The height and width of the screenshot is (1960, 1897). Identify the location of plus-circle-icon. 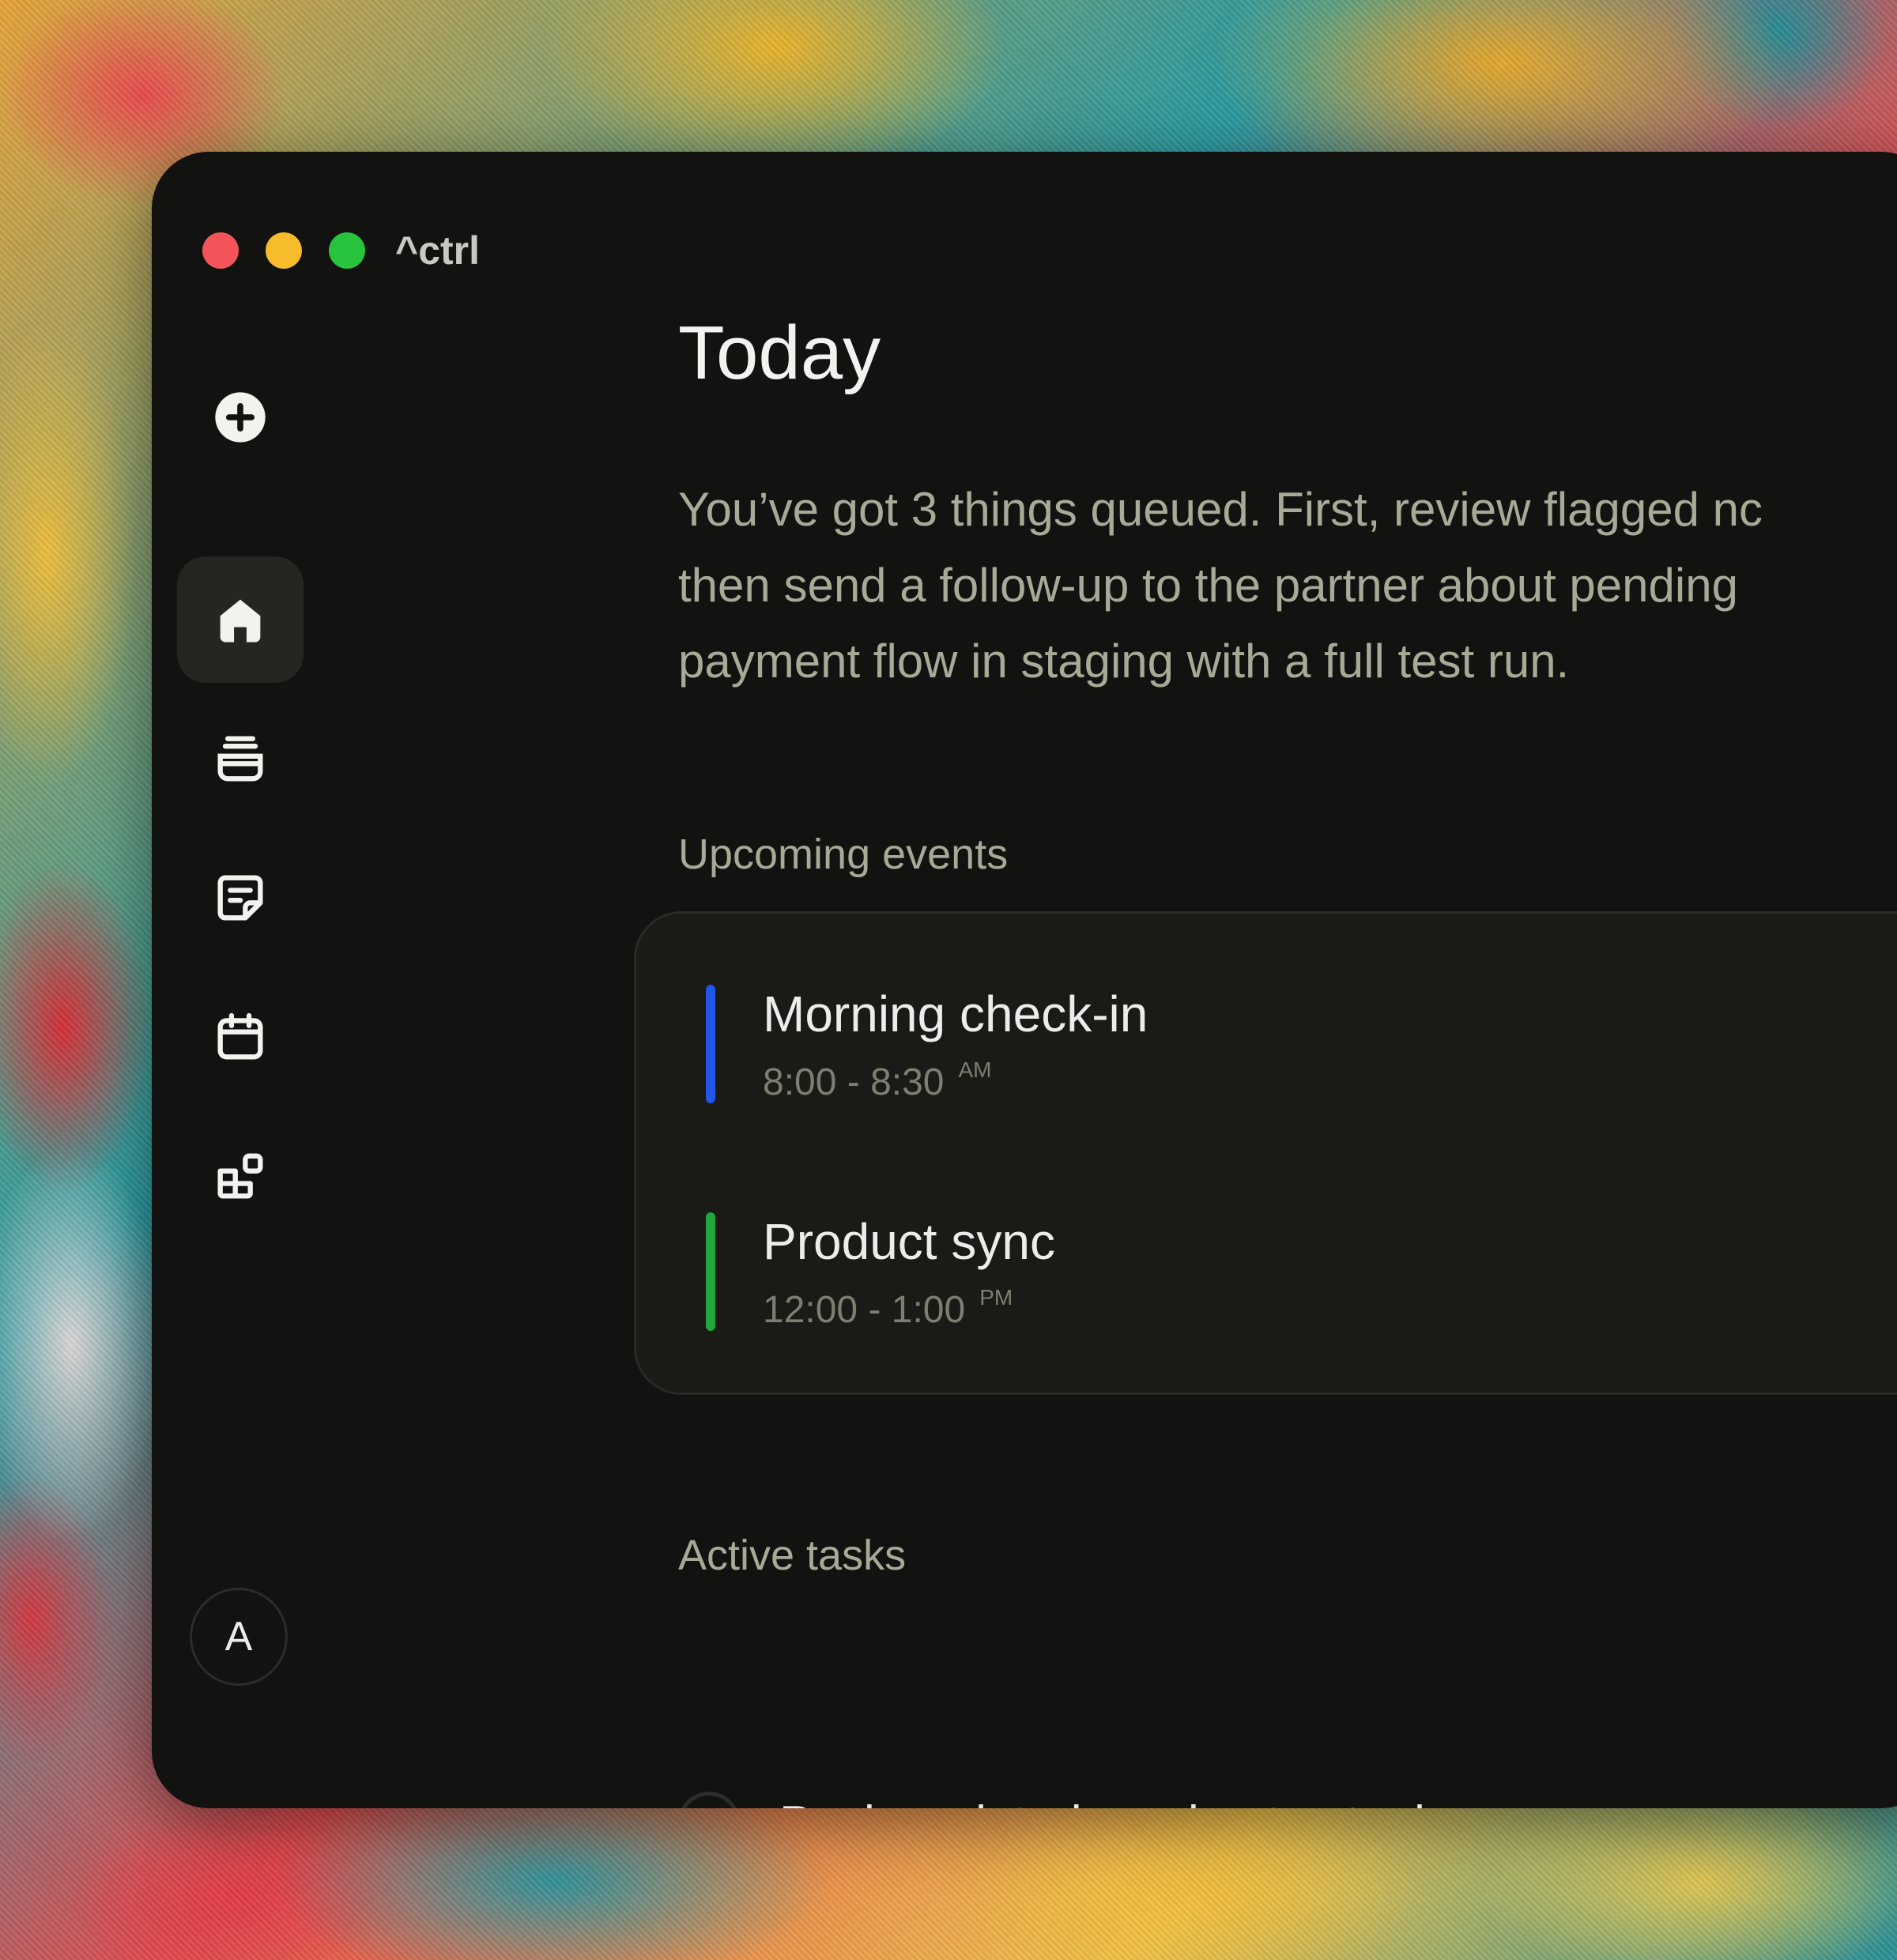
(240, 417).